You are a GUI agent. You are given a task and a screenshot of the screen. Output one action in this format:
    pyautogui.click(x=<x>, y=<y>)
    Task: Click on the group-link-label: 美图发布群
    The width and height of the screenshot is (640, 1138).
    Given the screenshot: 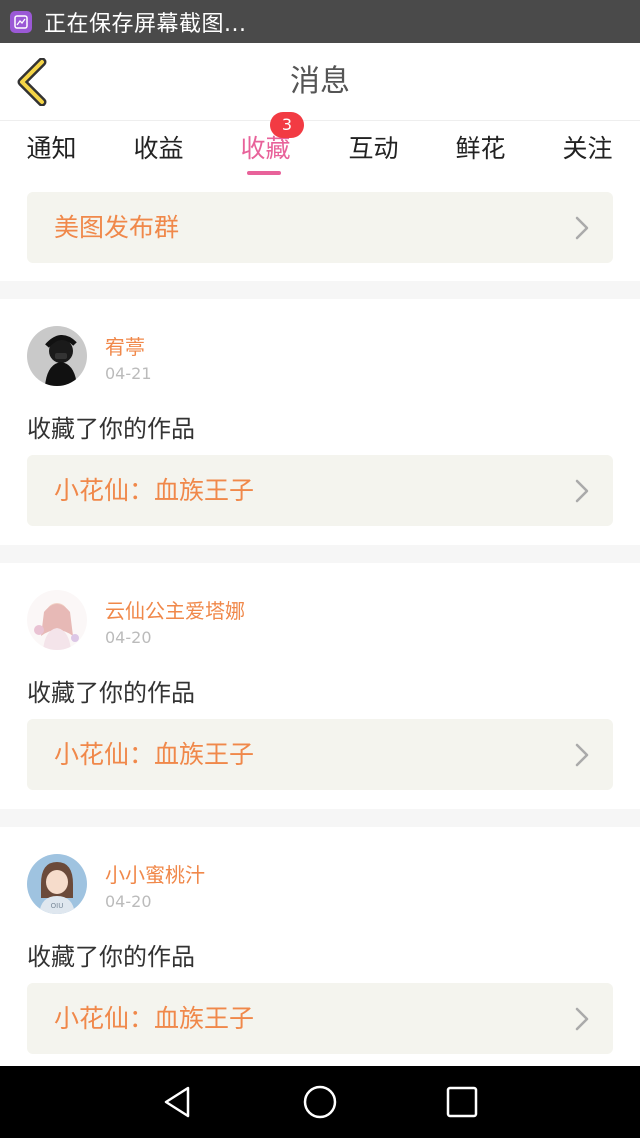 What is the action you would take?
    pyautogui.click(x=117, y=227)
    